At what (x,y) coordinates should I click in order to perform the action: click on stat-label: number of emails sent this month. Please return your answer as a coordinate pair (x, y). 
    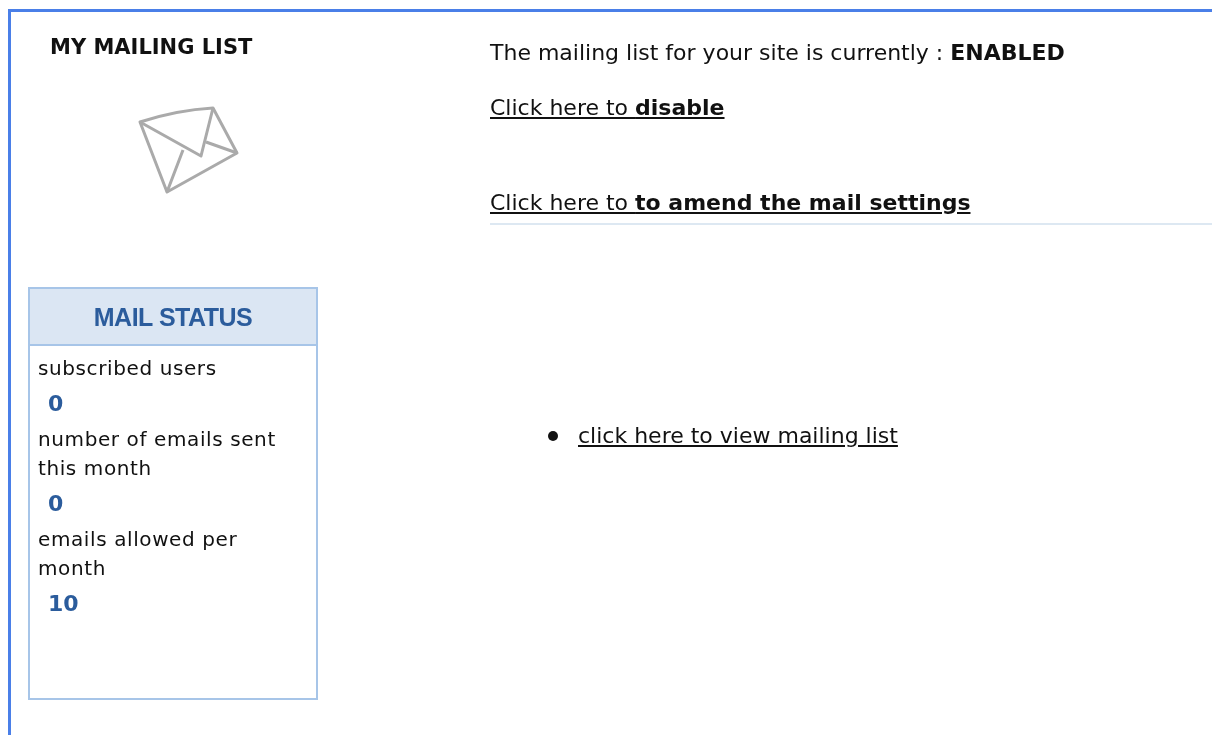
    Looking at the image, I should click on (157, 454).